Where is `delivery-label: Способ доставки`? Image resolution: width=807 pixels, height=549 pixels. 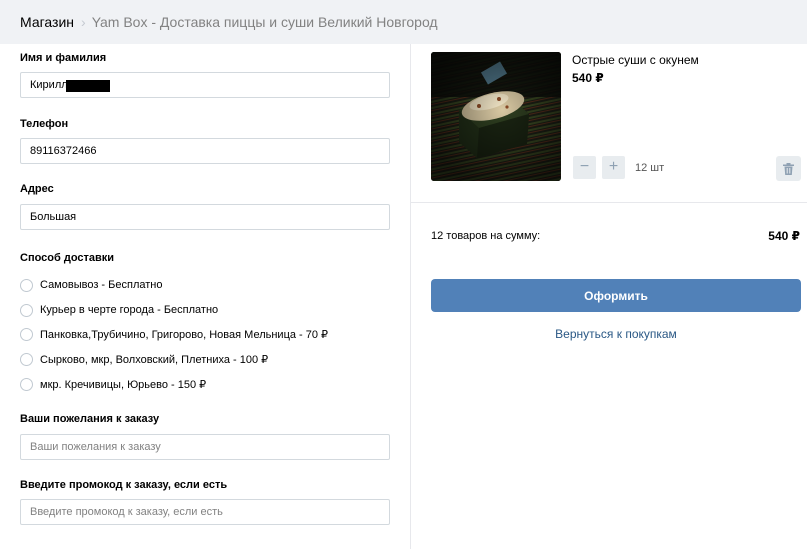 delivery-label: Способ доставки is located at coordinates (67, 258).